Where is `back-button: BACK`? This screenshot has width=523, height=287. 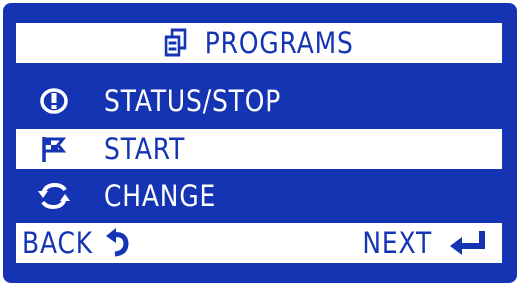 back-button: BACK is located at coordinates (77, 243).